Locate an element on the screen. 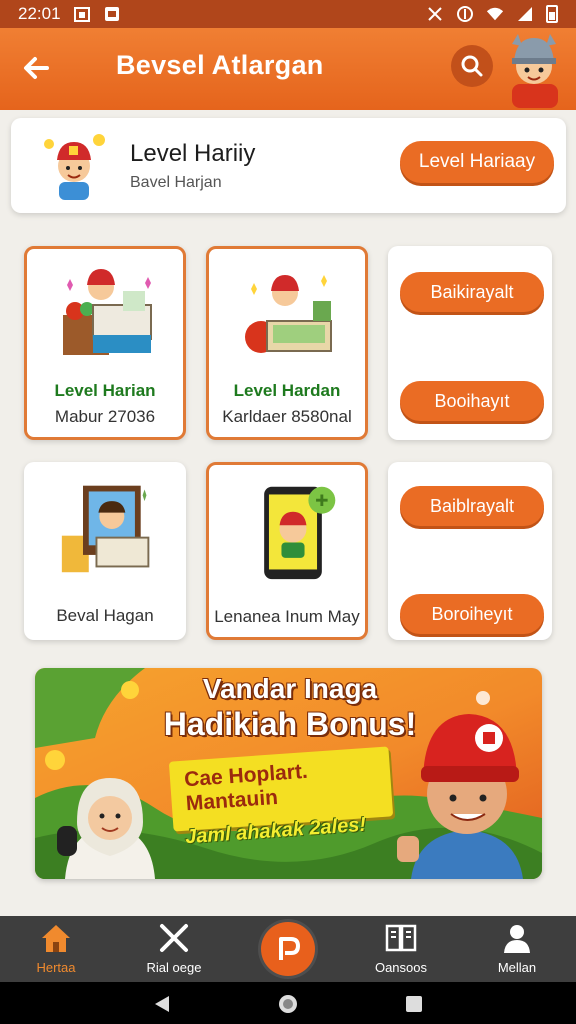 Image resolution: width=576 pixels, height=1024 pixels. tile-subtitle: Karldaer 8580nal is located at coordinates (287, 416).